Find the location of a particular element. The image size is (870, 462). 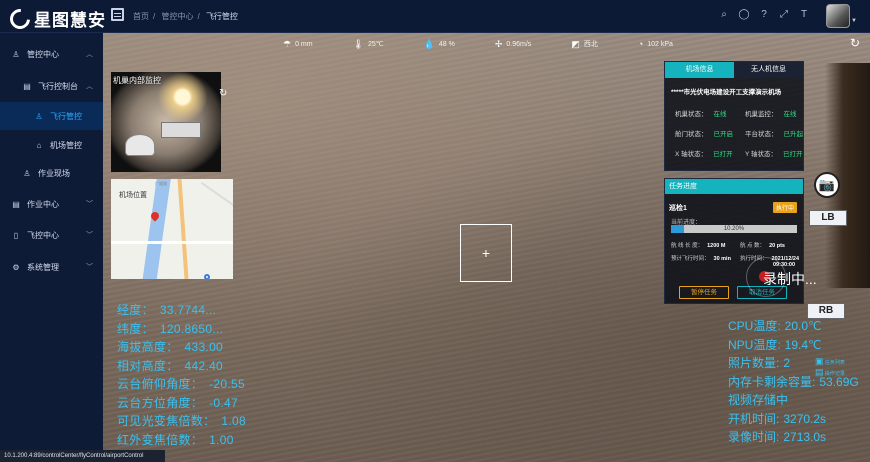

breadcrumb-current: 飞行管控 is located at coordinates (221, 16).